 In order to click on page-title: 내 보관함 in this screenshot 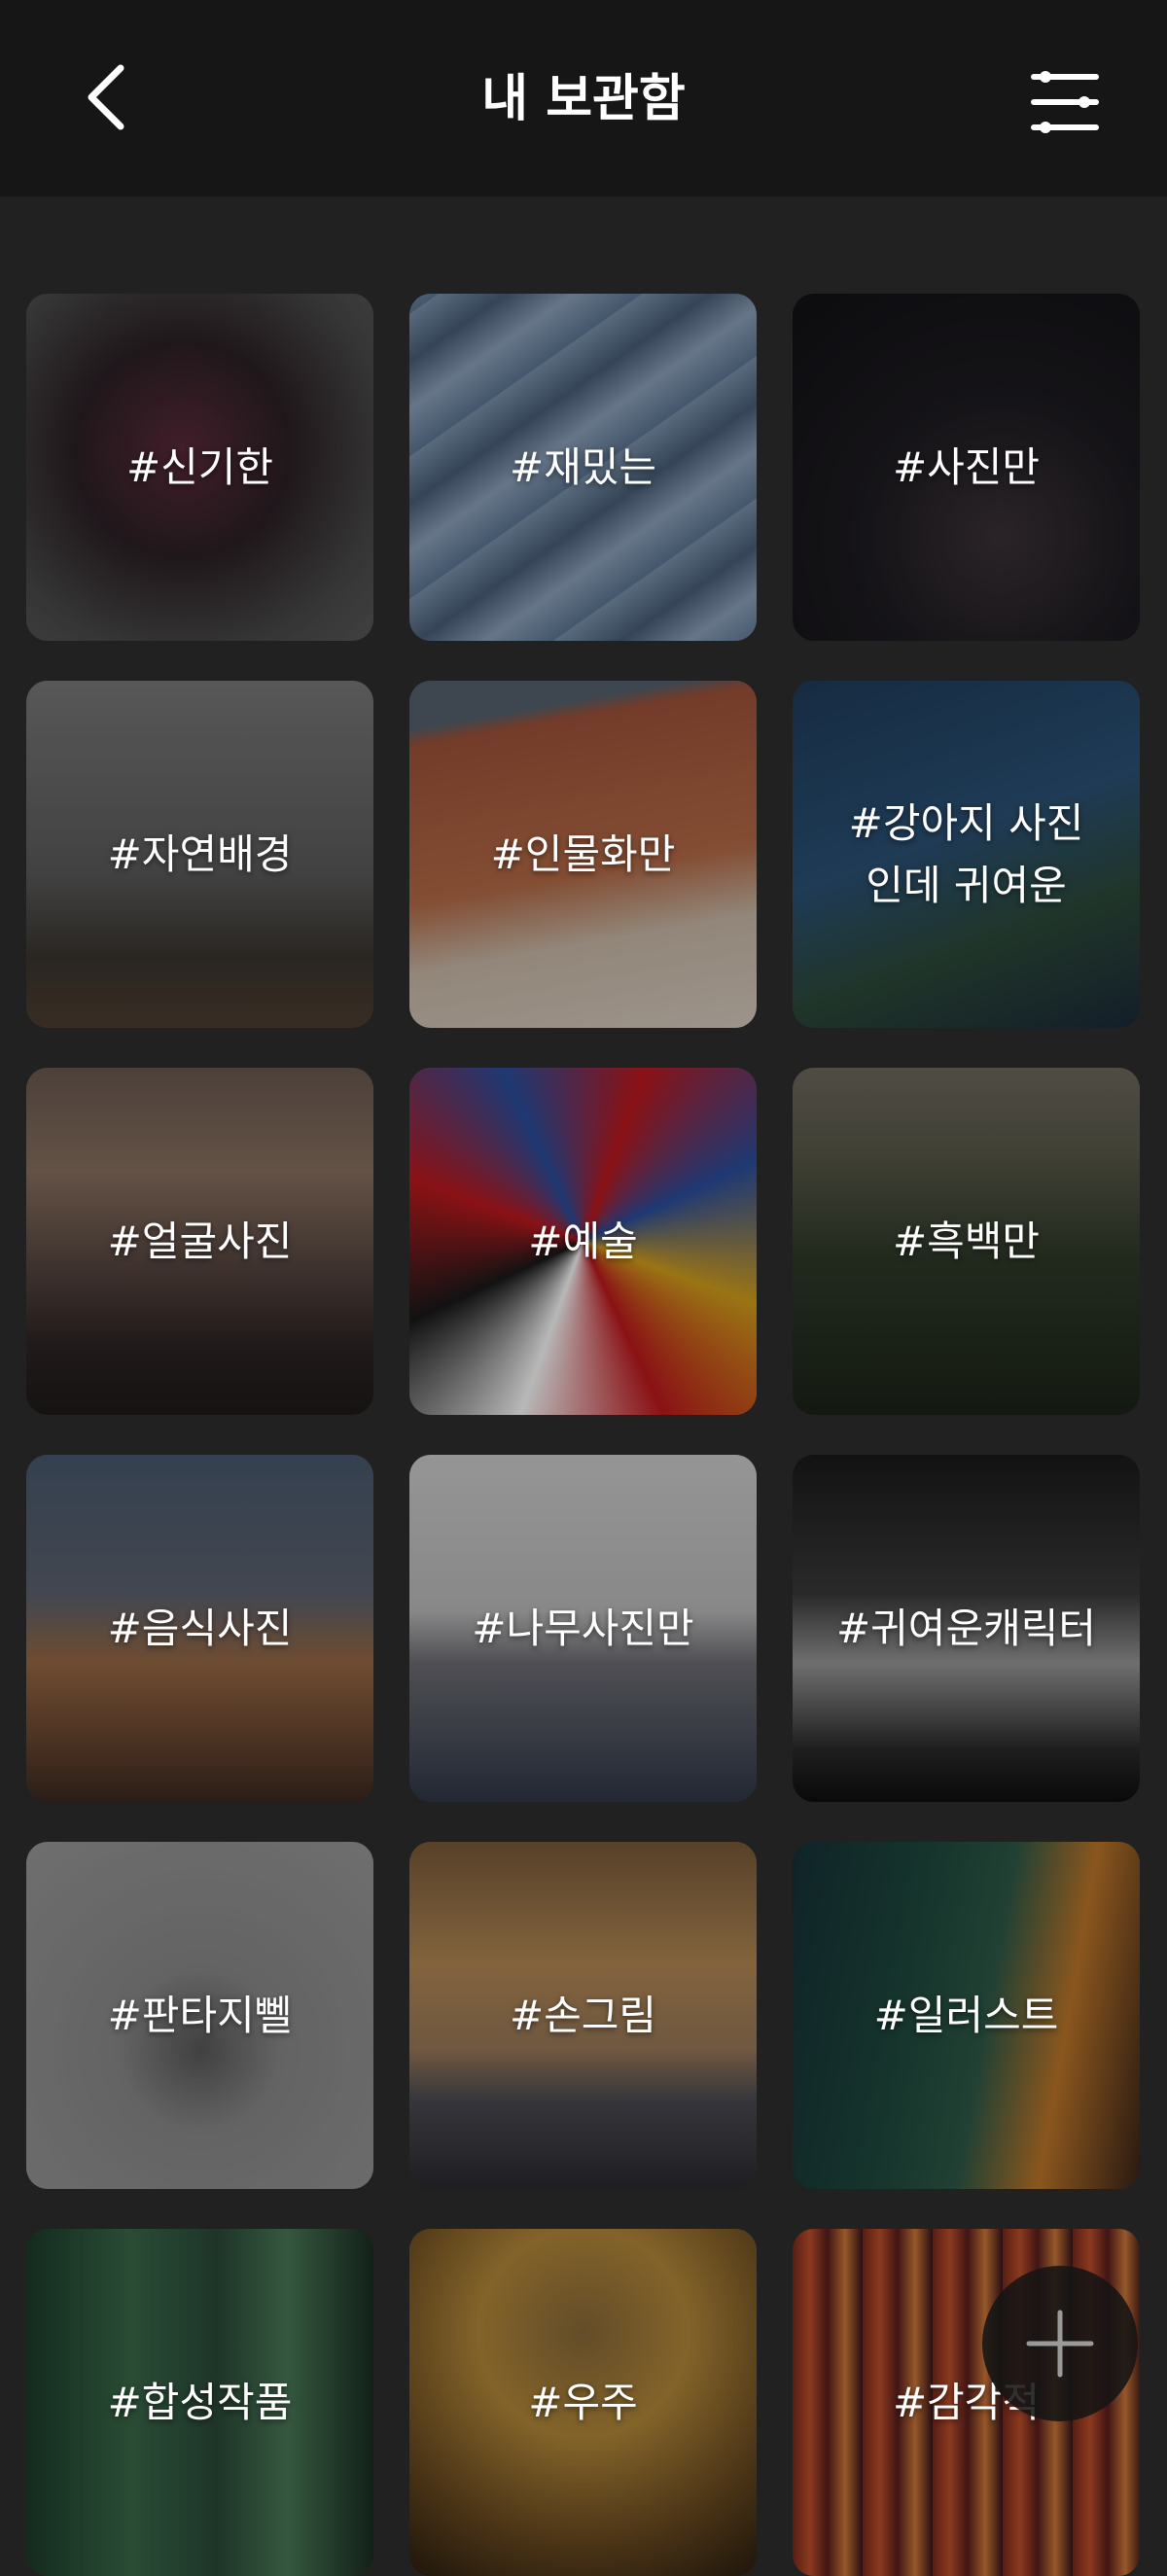, I will do `click(583, 99)`.